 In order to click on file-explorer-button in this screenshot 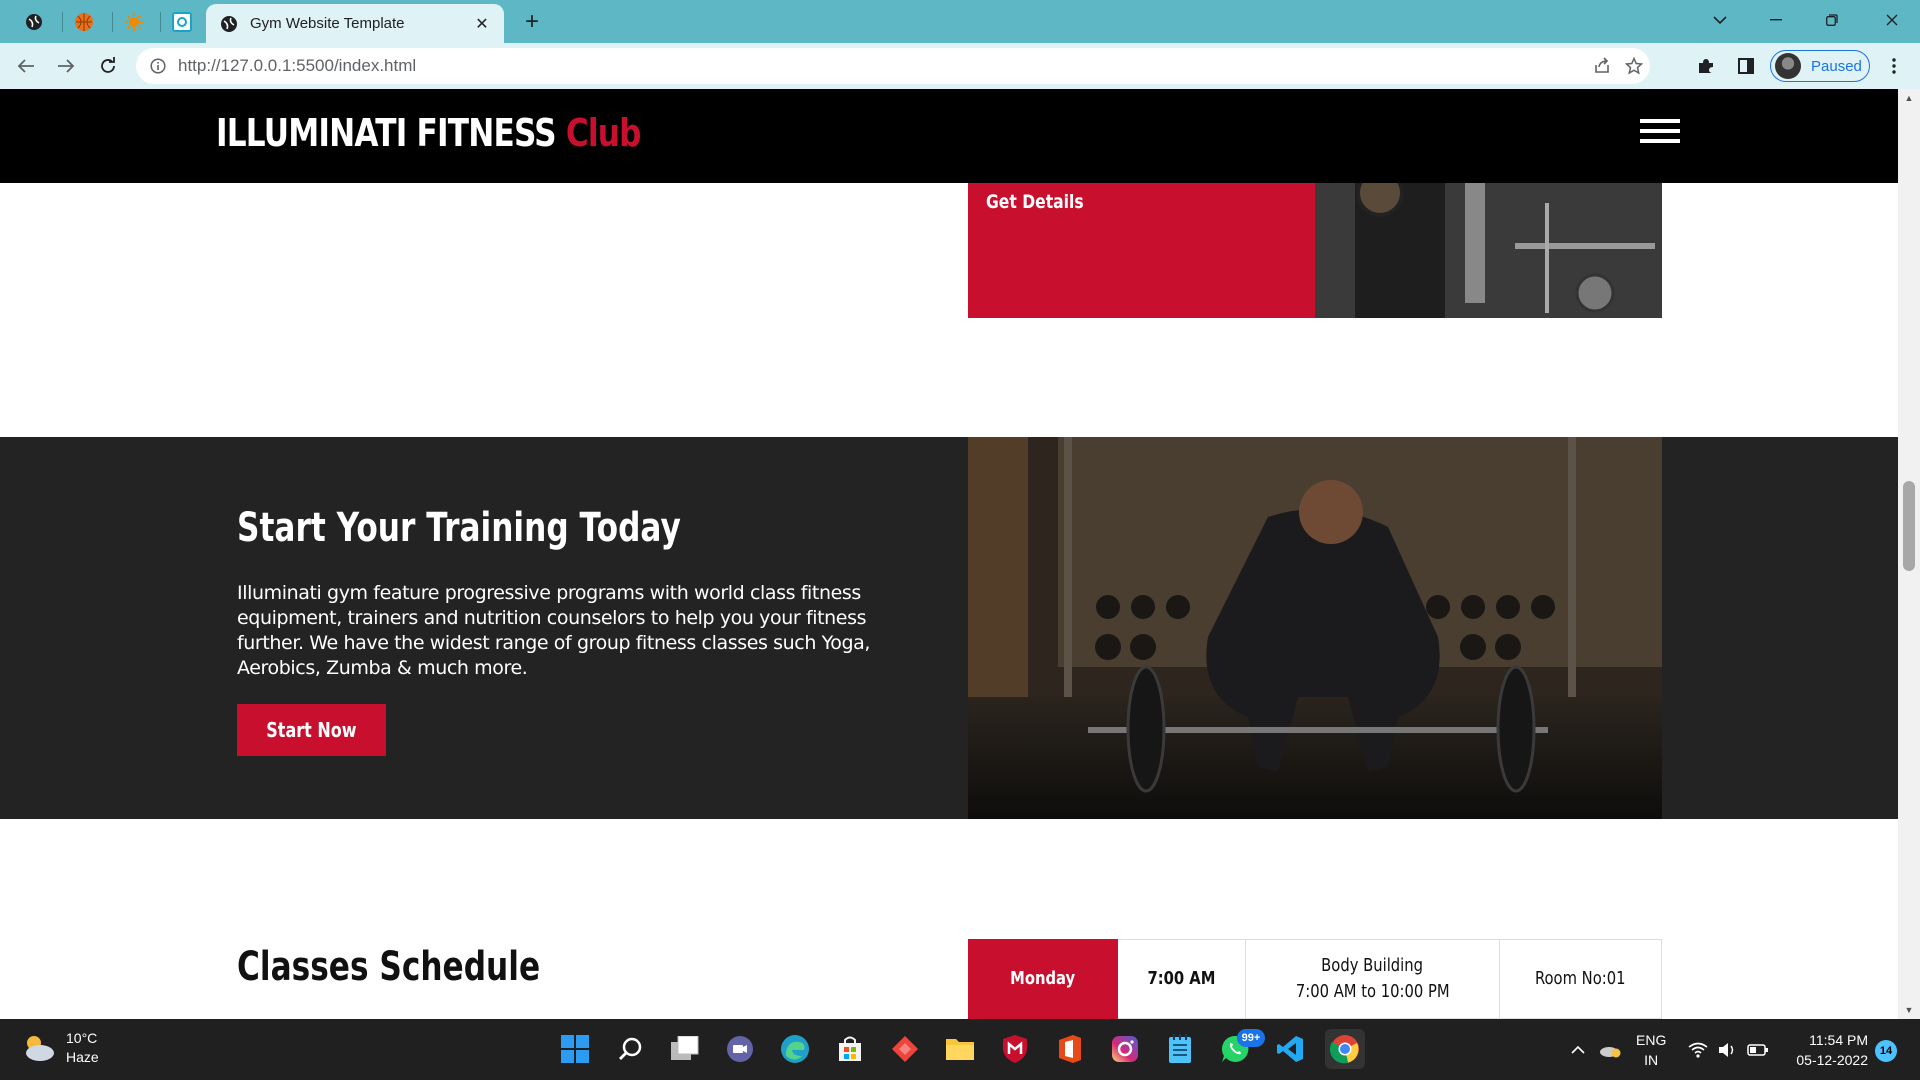, I will do `click(960, 1049)`.